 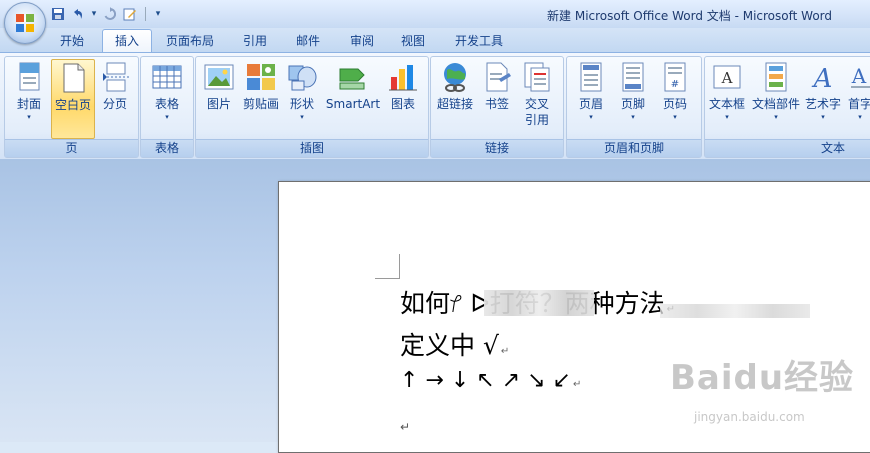 What do you see at coordinates (591, 98) in the screenshot?
I see `header-button: 页眉 ▾` at bounding box center [591, 98].